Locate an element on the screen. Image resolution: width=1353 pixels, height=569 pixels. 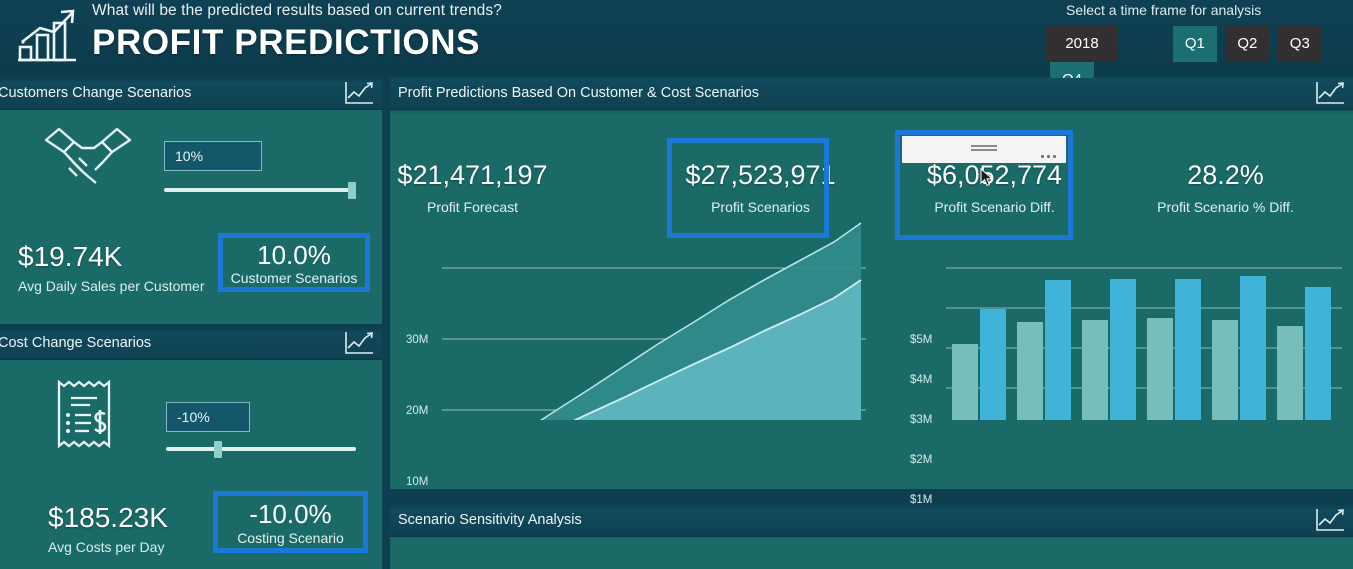
timeframe-quarter-q2: Q2 is located at coordinates (1247, 44).